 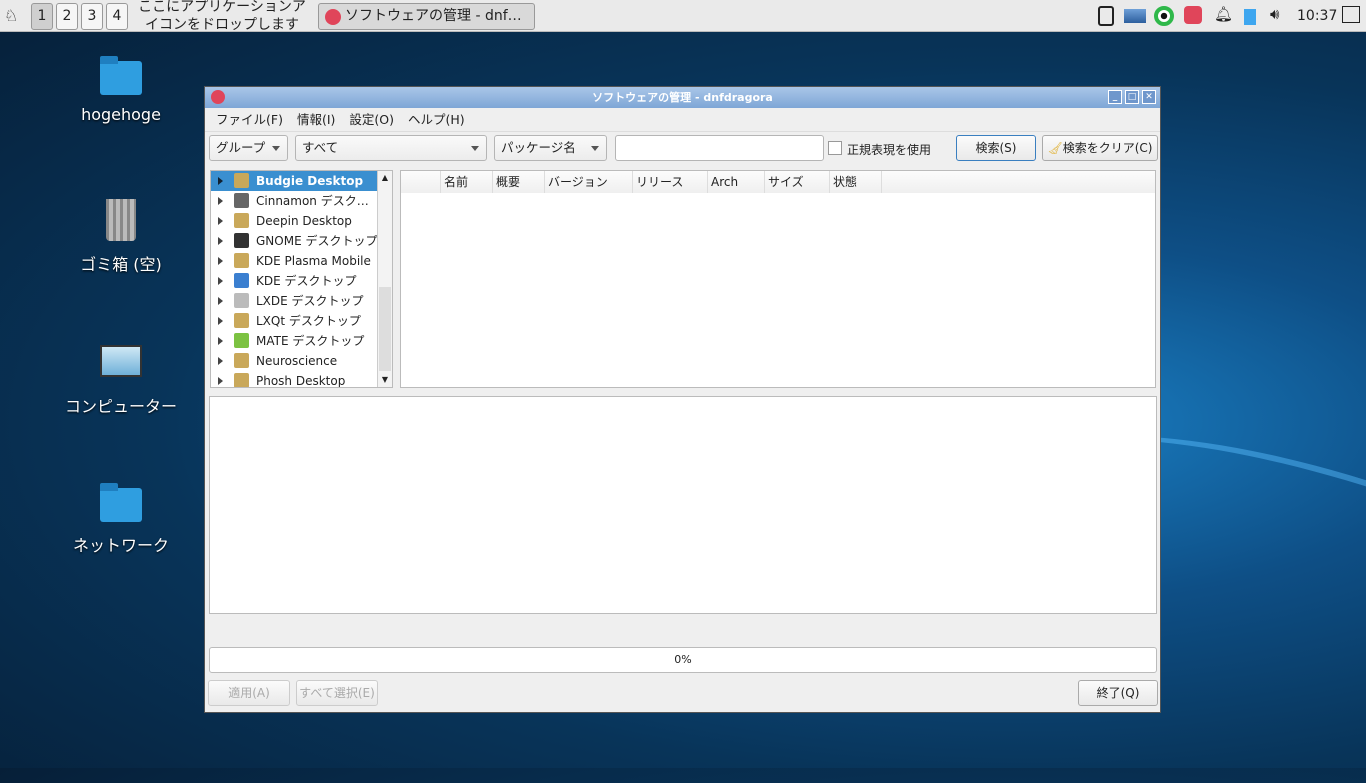 What do you see at coordinates (1224, 15) in the screenshot?
I see `notification-bell-icon: 🔔︎` at bounding box center [1224, 15].